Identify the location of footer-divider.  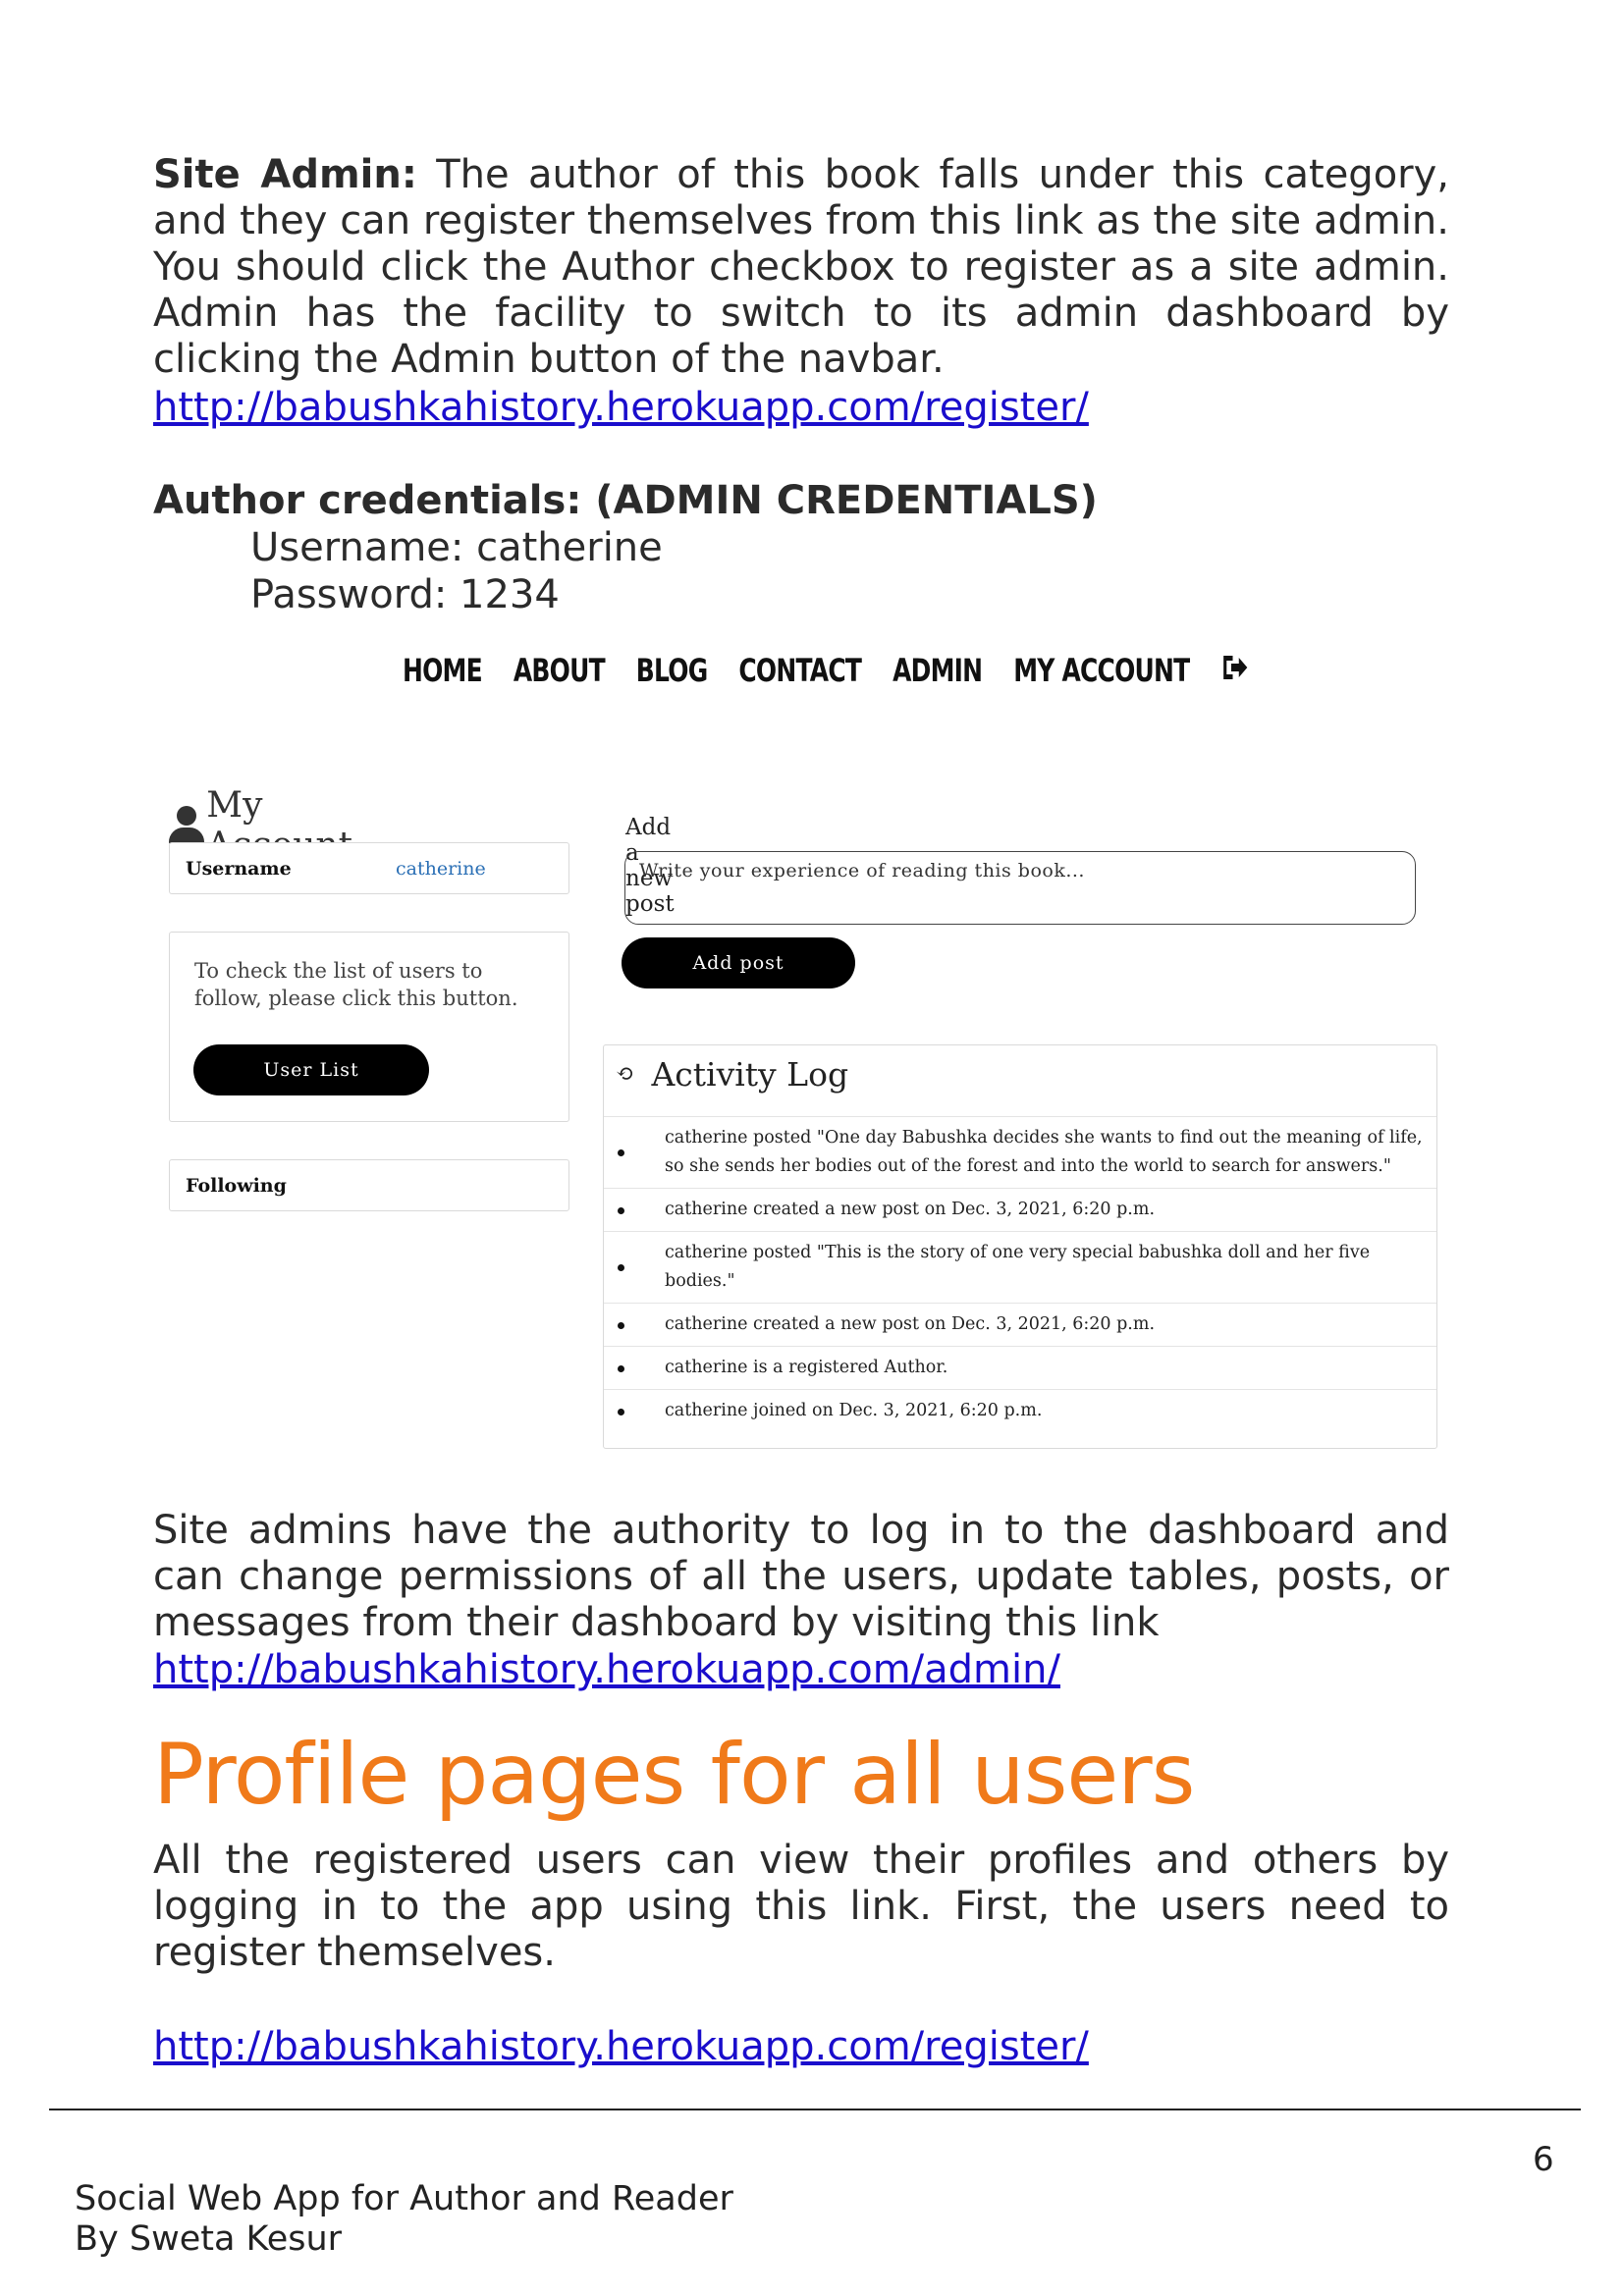
(815, 2109).